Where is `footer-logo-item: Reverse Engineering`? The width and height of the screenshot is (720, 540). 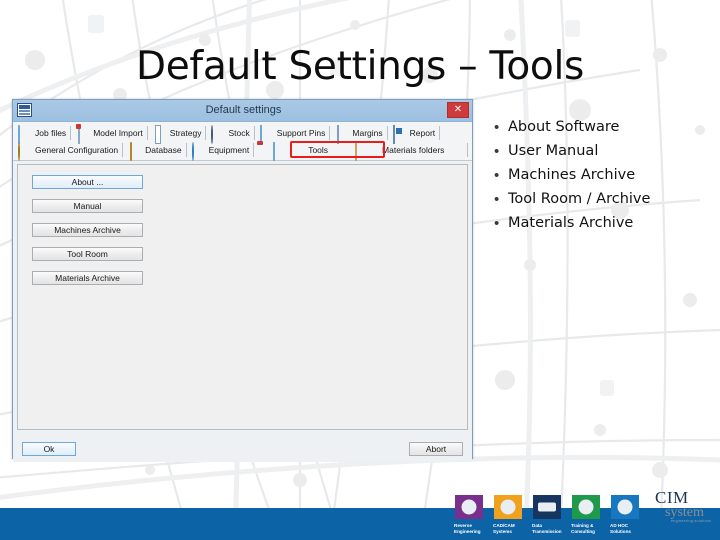 footer-logo-item: Reverse Engineering is located at coordinates (469, 515).